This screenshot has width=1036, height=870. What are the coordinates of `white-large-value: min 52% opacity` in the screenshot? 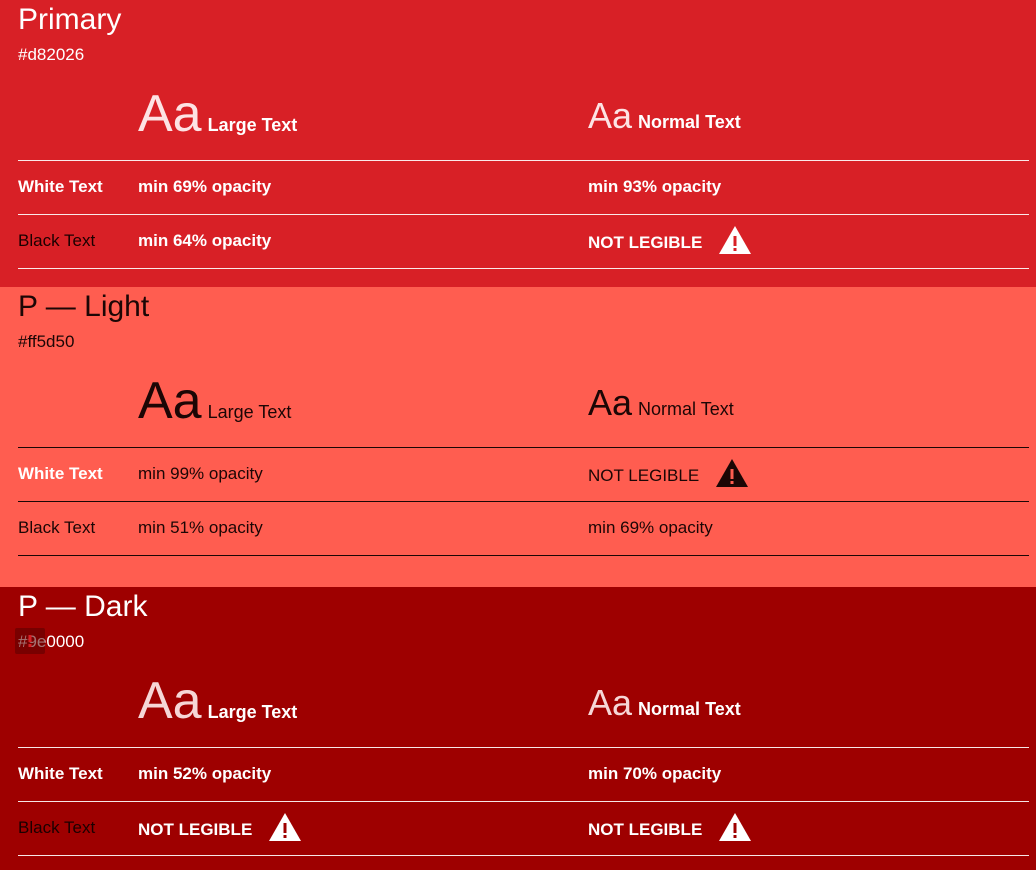 It's located at (205, 773).